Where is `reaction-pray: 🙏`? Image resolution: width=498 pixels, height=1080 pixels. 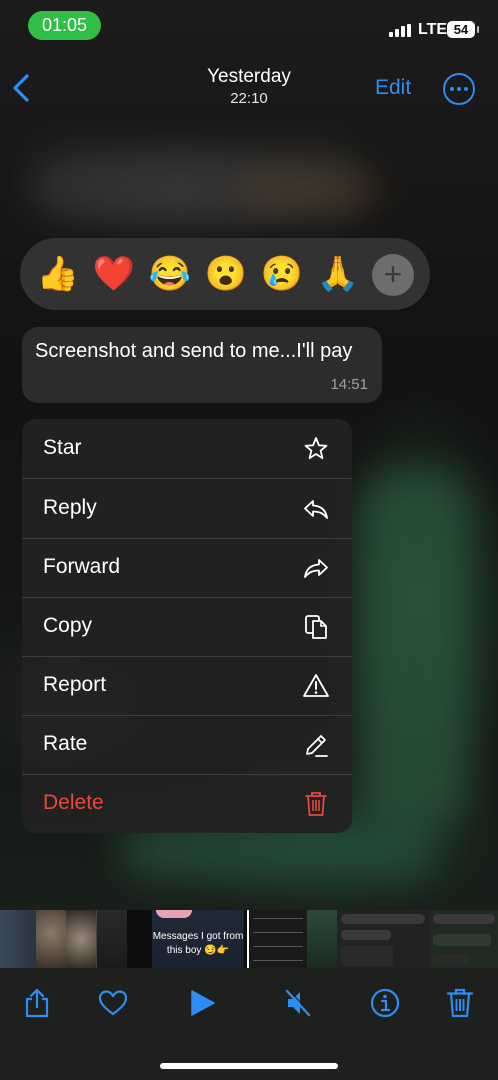 reaction-pray: 🙏 is located at coordinates (338, 274).